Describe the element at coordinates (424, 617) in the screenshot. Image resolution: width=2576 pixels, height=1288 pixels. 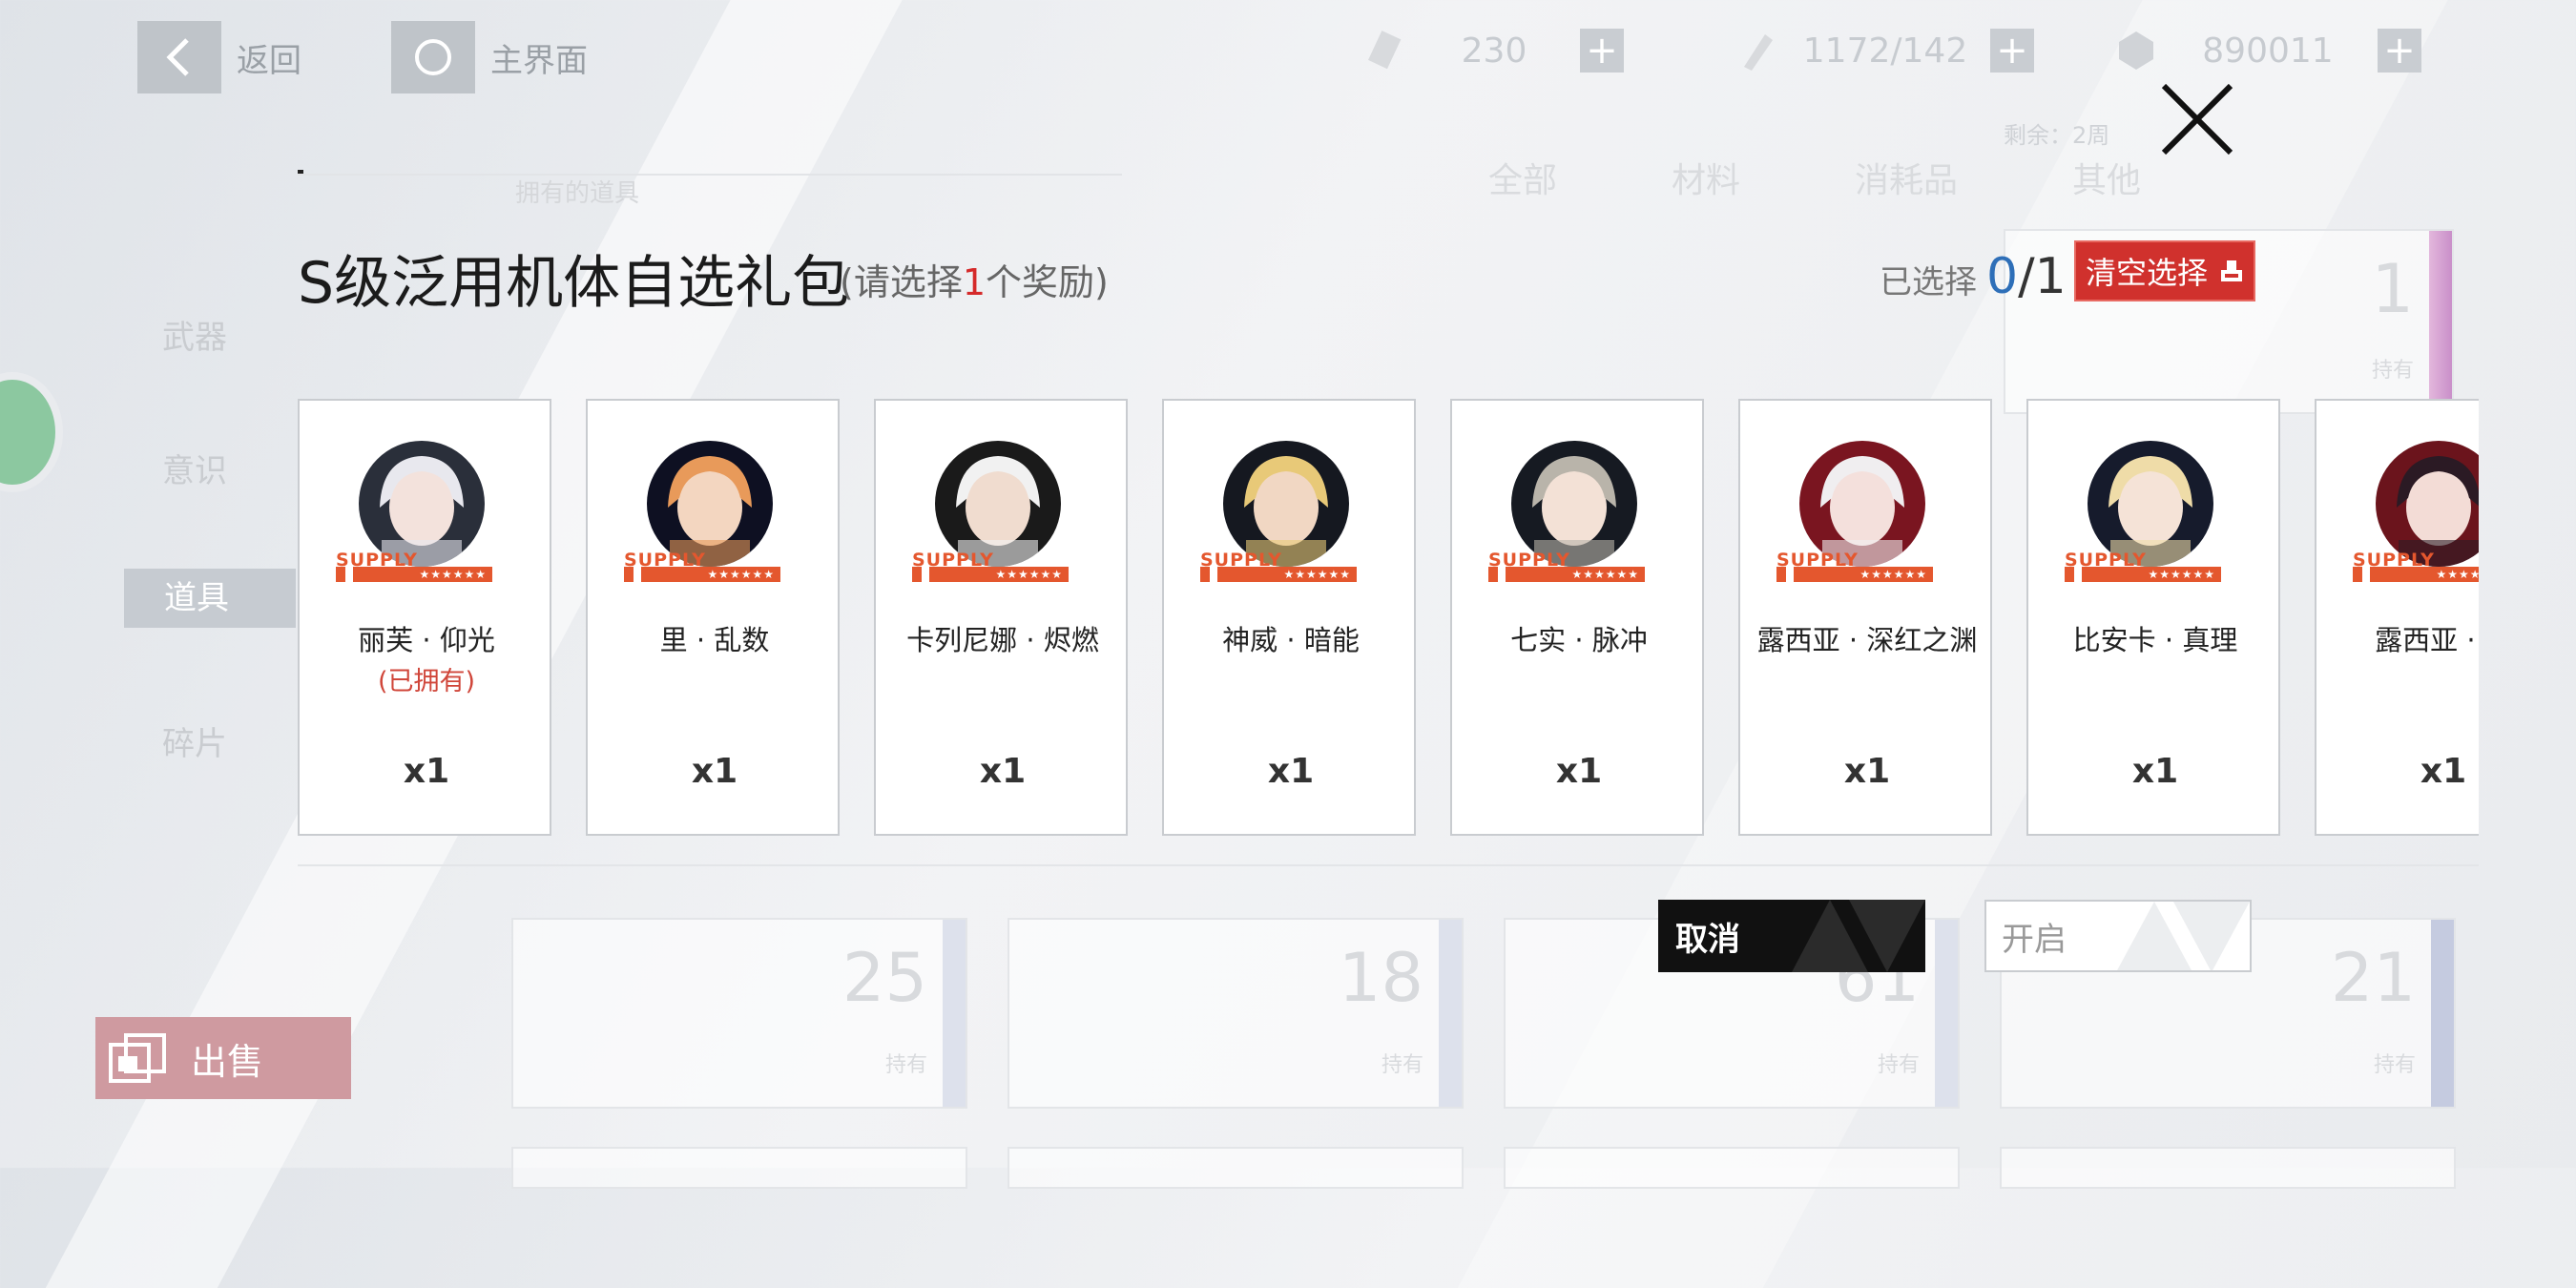
I see `reward-card: SUPPLY ★★★★★★ 丽芙 · 仰光 (已拥有) x1` at that location.